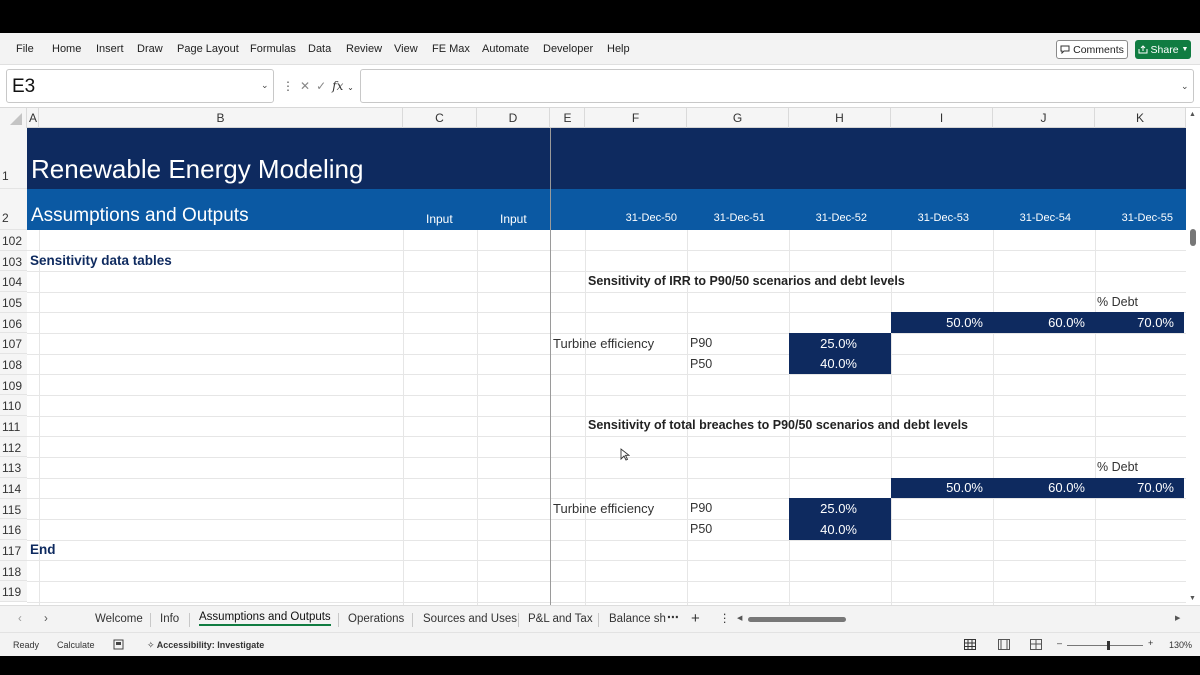  I want to click on scroll-right-icon: ▶, so click(1177, 618).